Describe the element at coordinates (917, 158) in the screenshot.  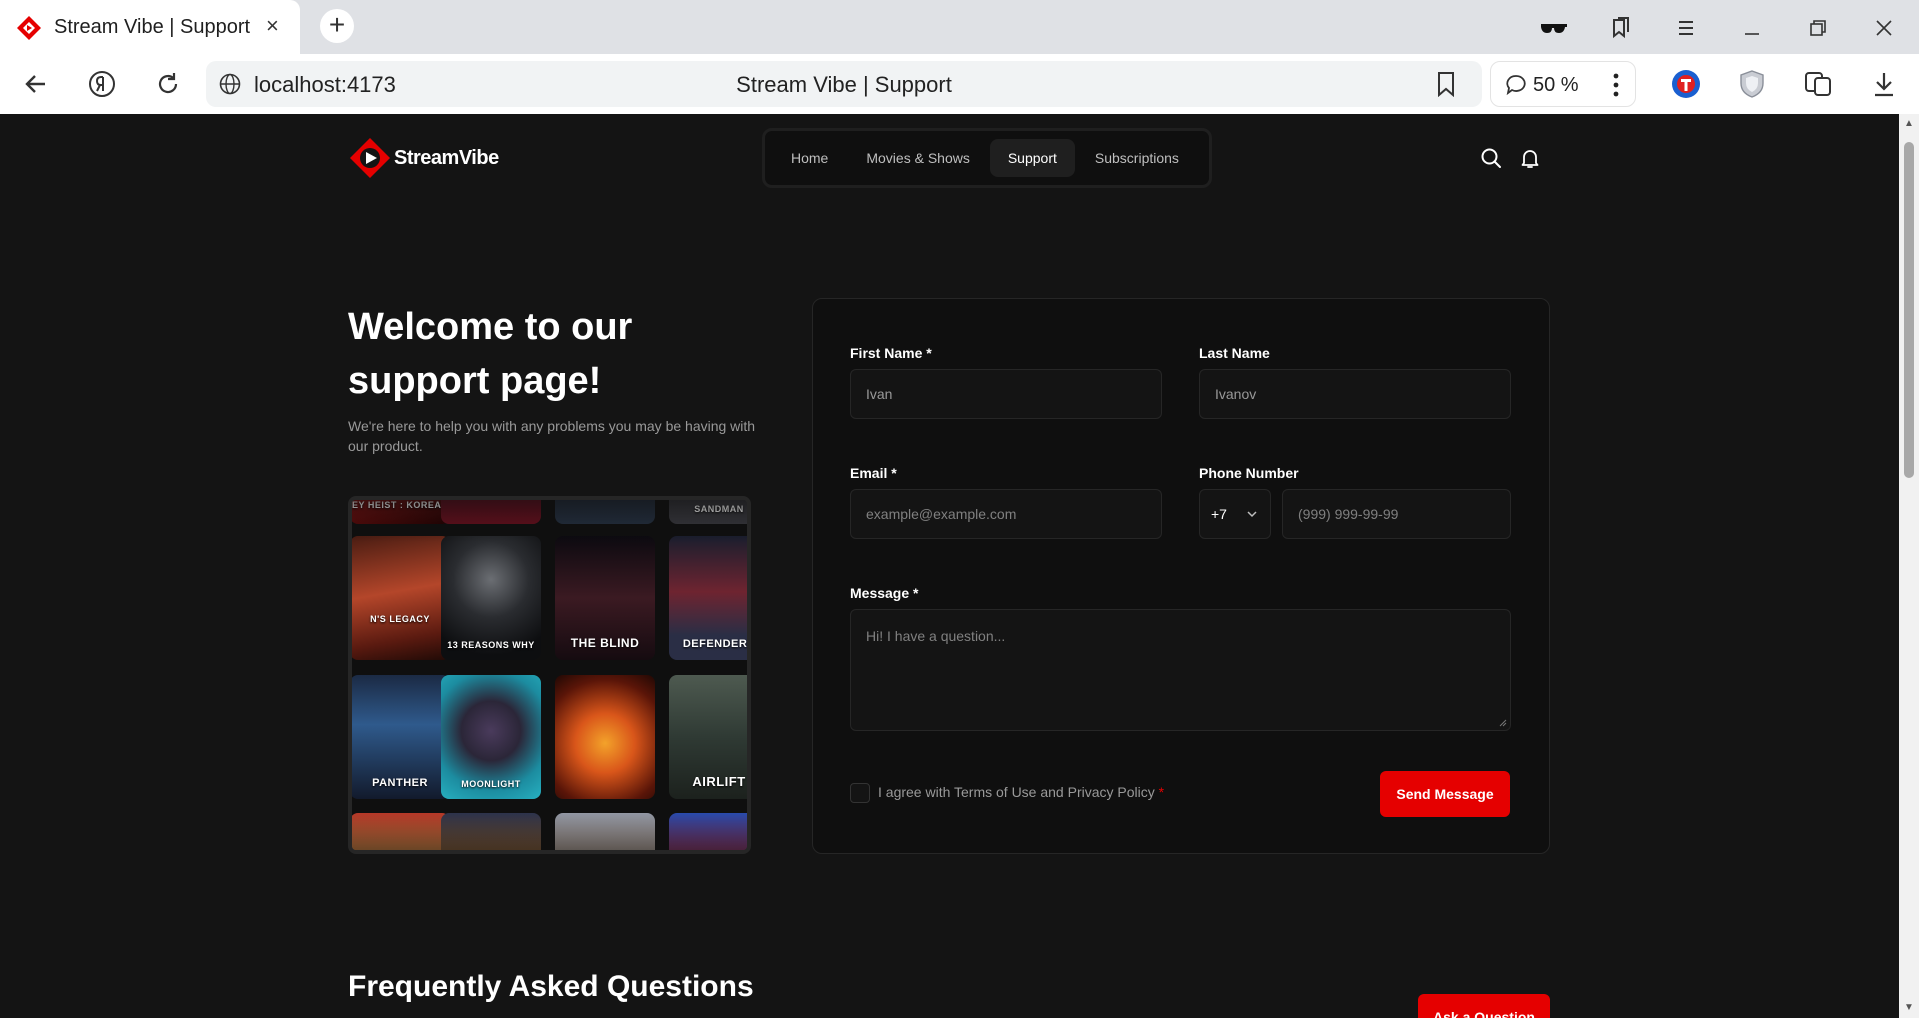
I see `nav-movies-shows: Movies & Shows` at that location.